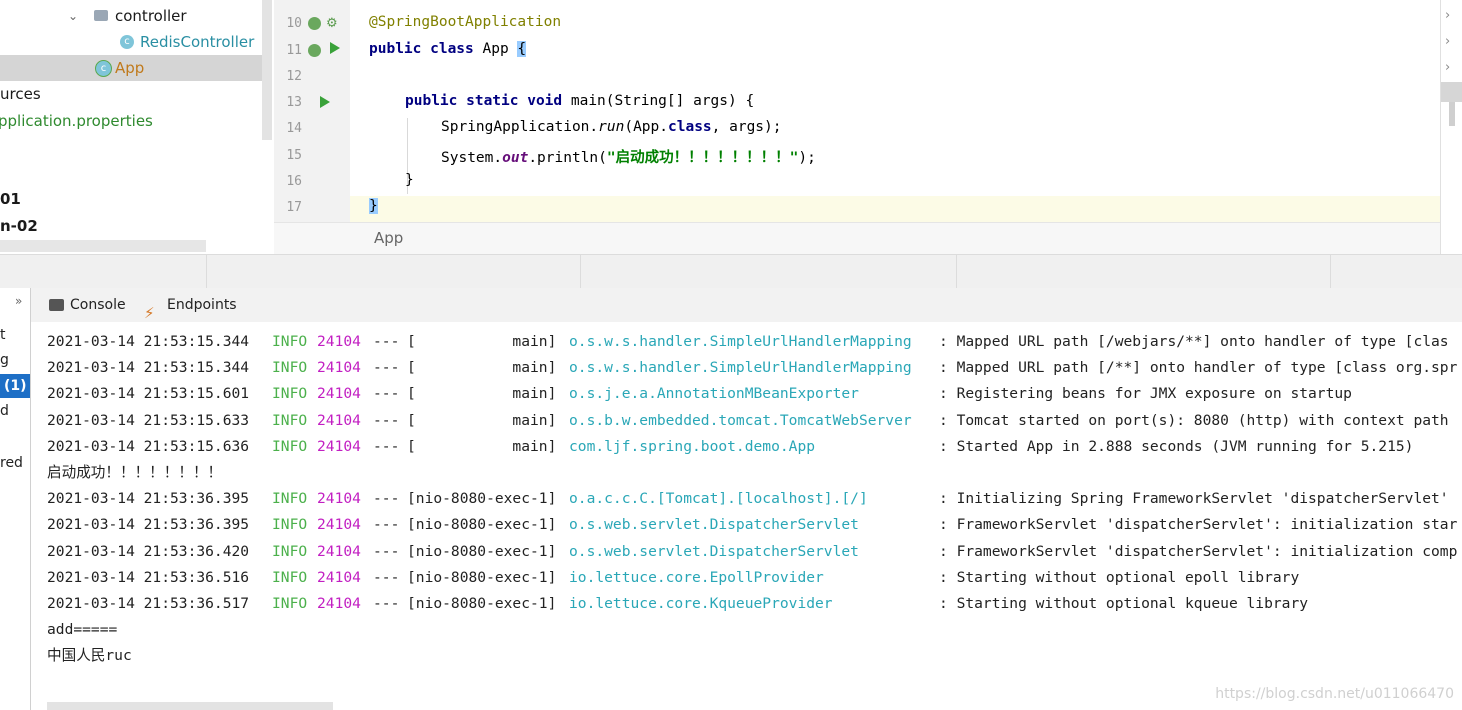 The height and width of the screenshot is (710, 1462). What do you see at coordinates (754, 630) in the screenshot?
I see `console-line: add=====` at bounding box center [754, 630].